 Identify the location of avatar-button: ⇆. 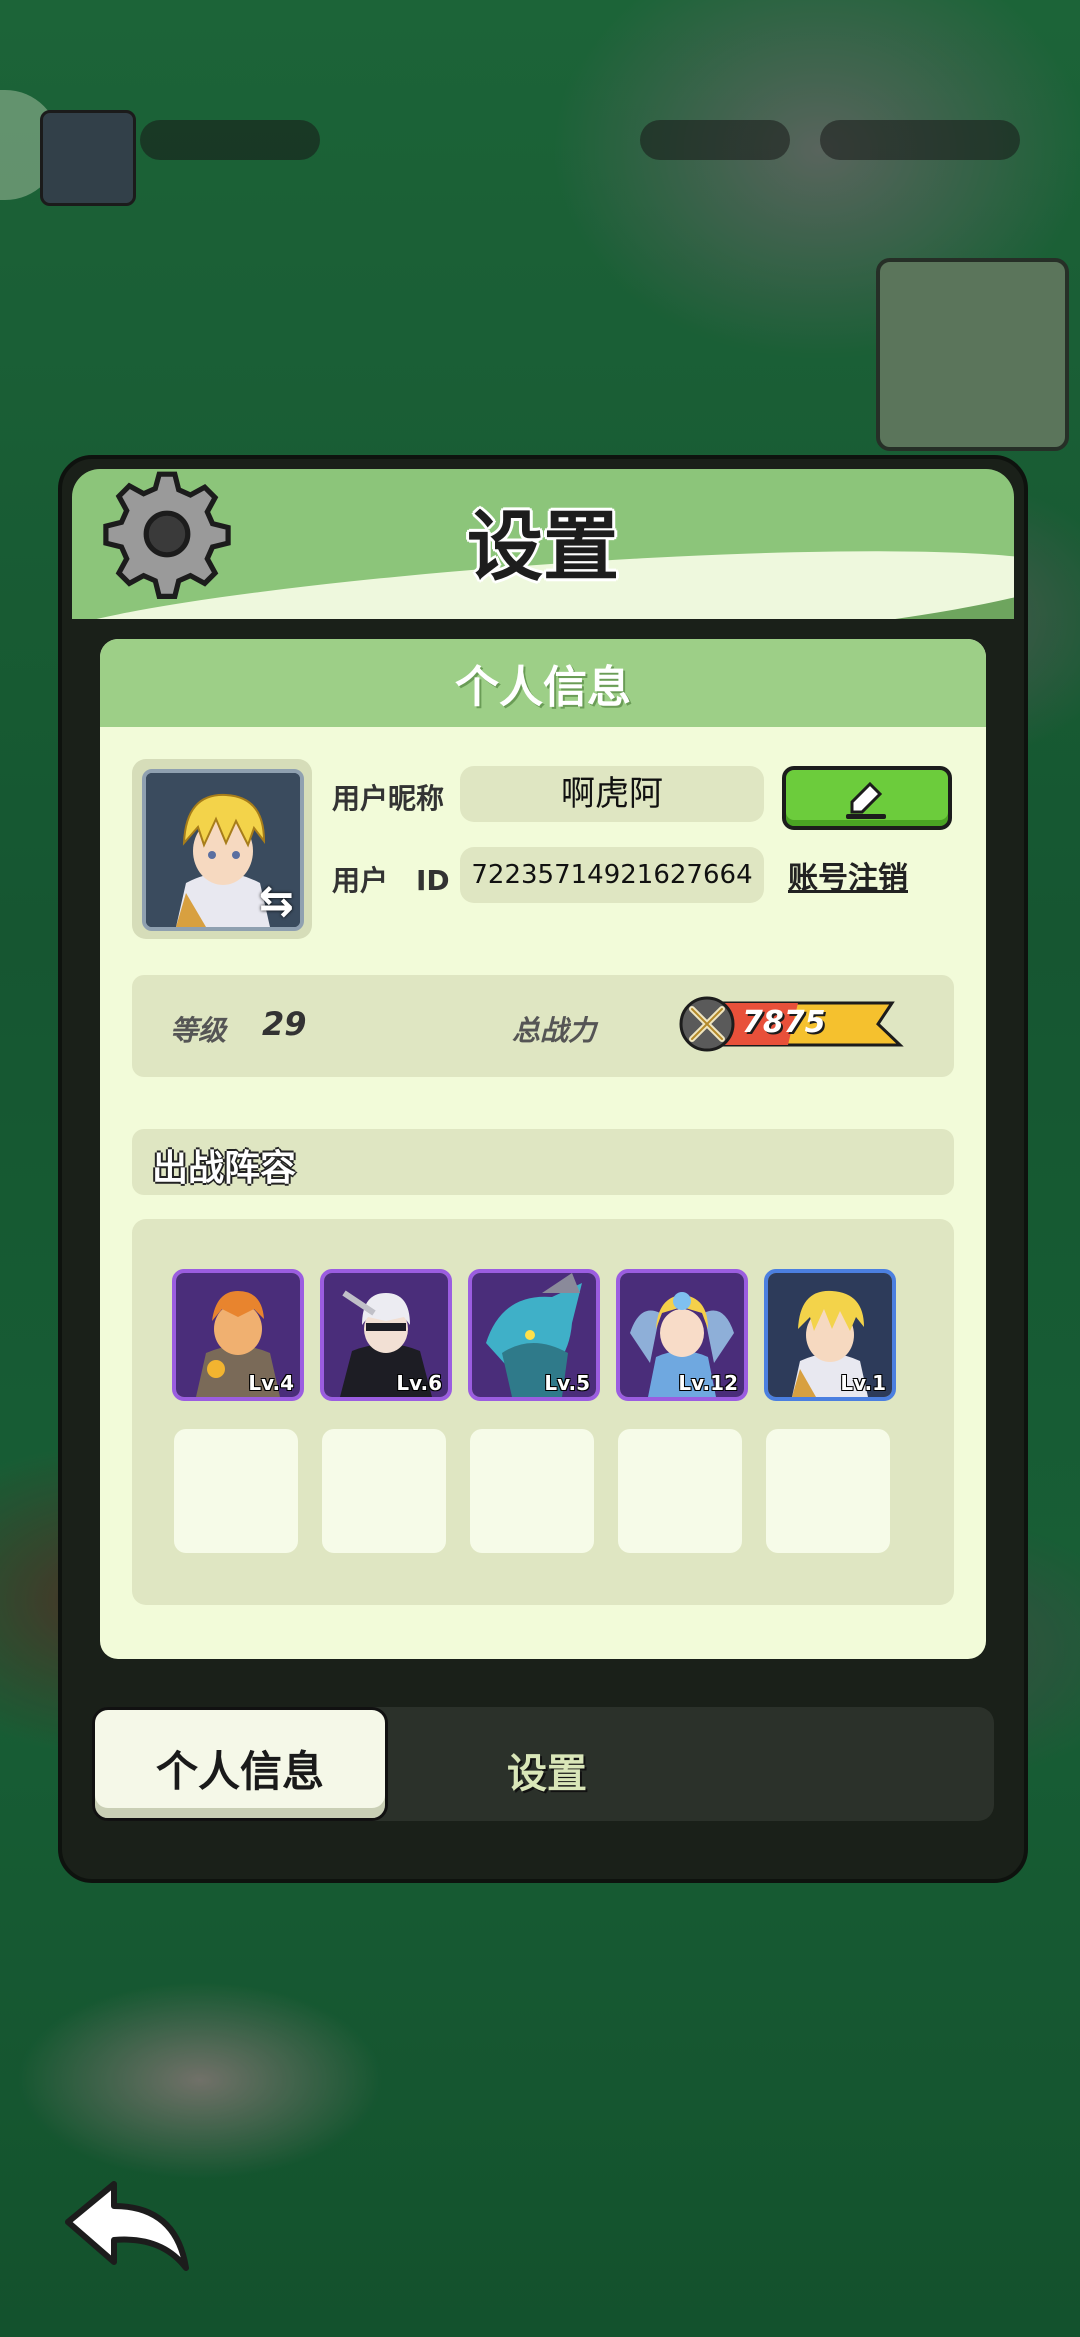
(222, 849).